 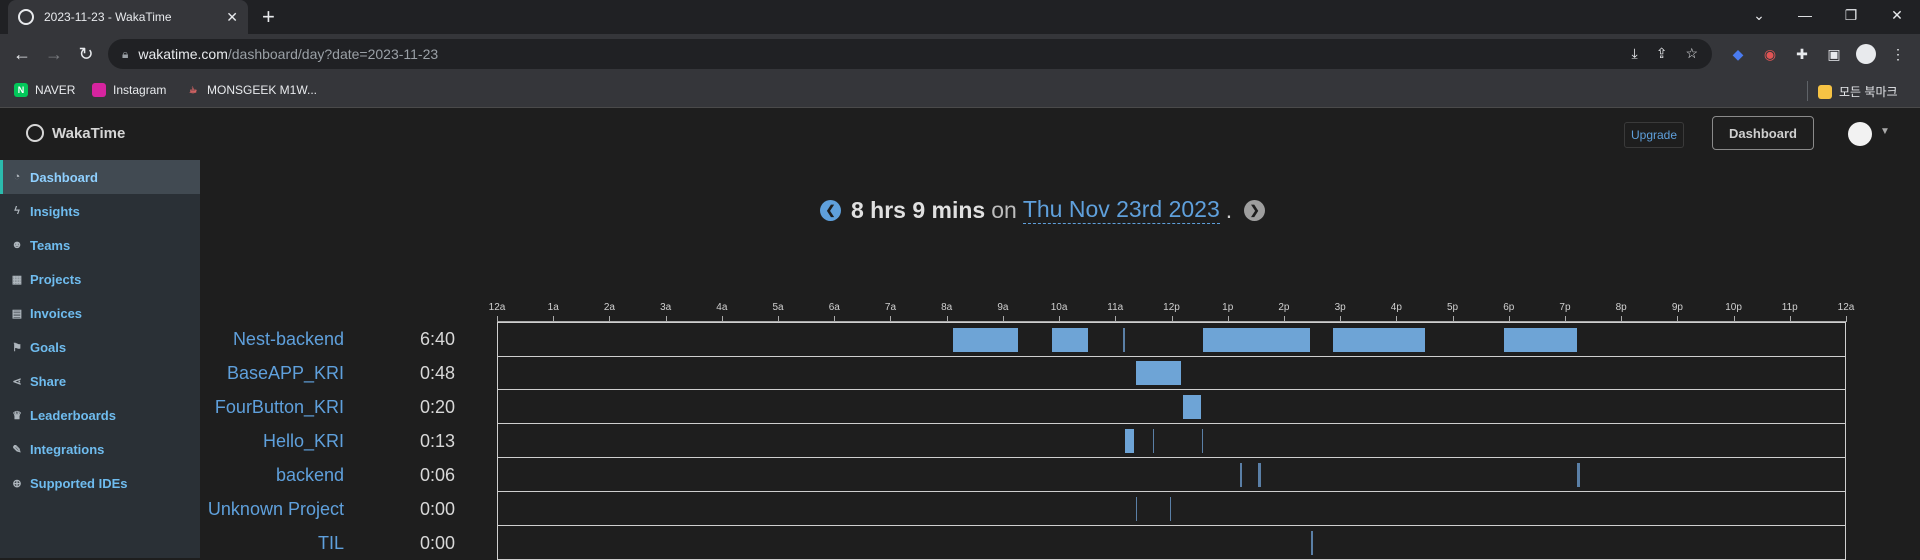 I want to click on extension-glasses-icon: ◉, so click(x=1770, y=54).